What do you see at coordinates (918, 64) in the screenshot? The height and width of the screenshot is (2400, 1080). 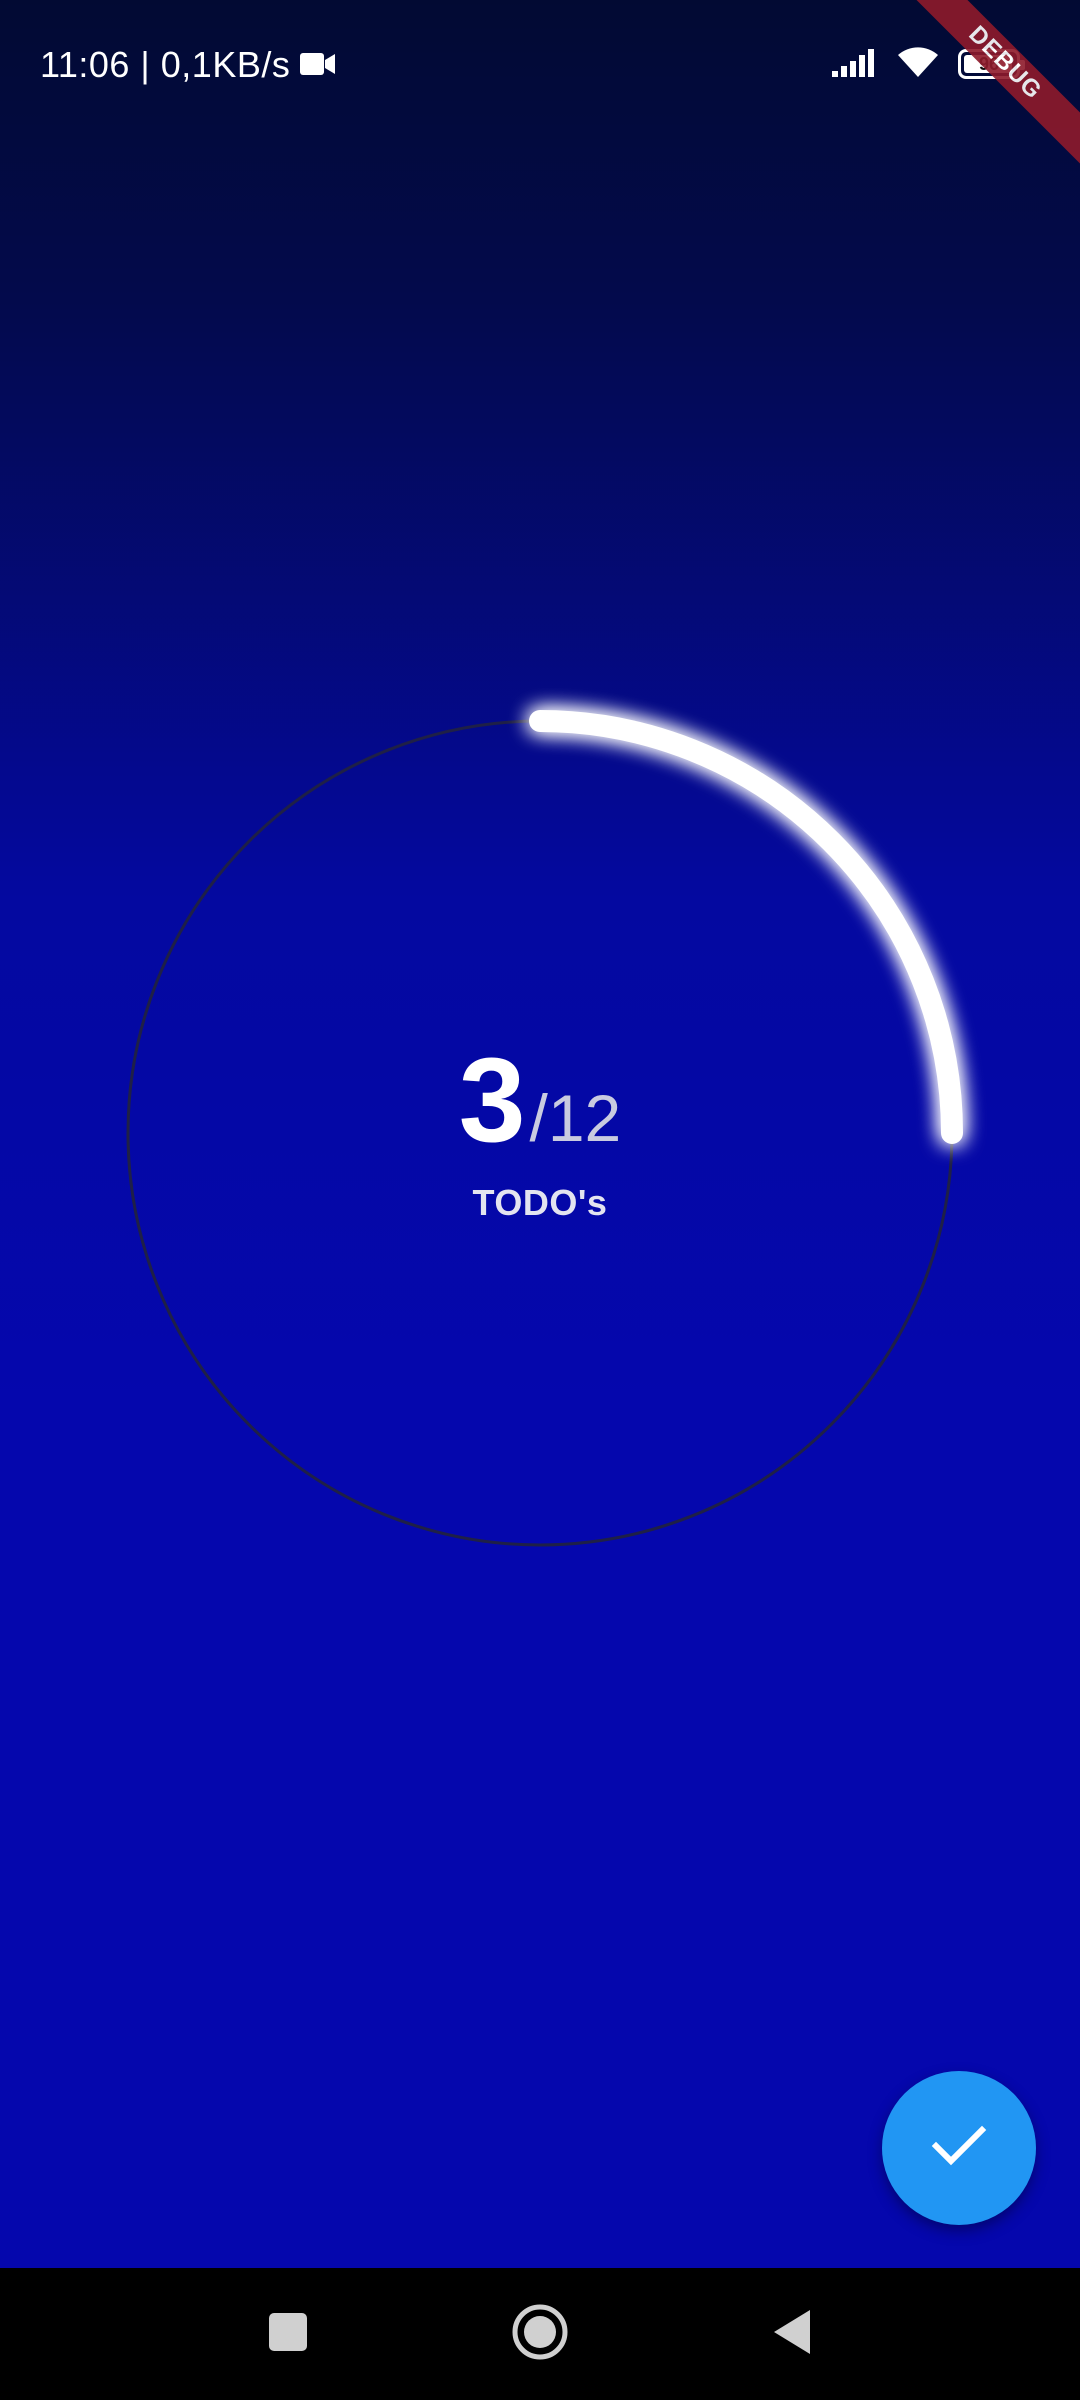 I see `wifi-icon` at bounding box center [918, 64].